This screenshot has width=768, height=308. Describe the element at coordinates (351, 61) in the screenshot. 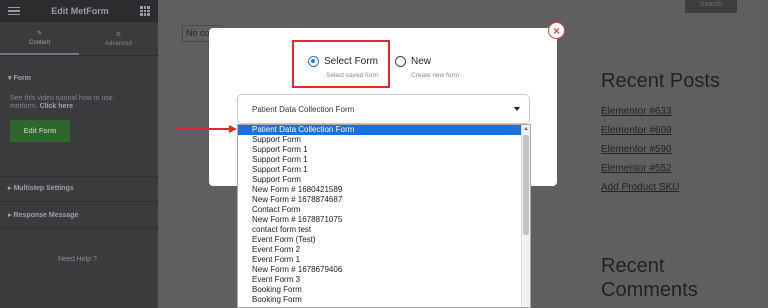

I see `select-form-label: Select Form` at that location.